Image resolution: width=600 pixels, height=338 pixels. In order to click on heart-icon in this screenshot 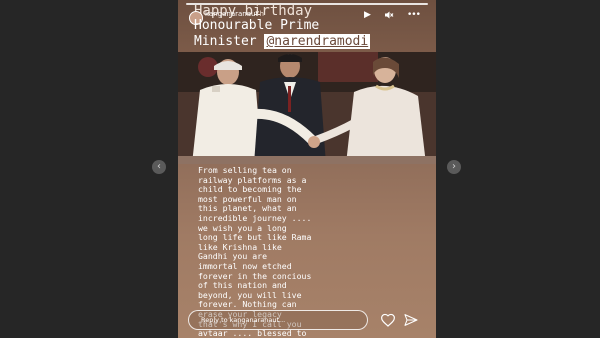, I will do `click(388, 320)`.